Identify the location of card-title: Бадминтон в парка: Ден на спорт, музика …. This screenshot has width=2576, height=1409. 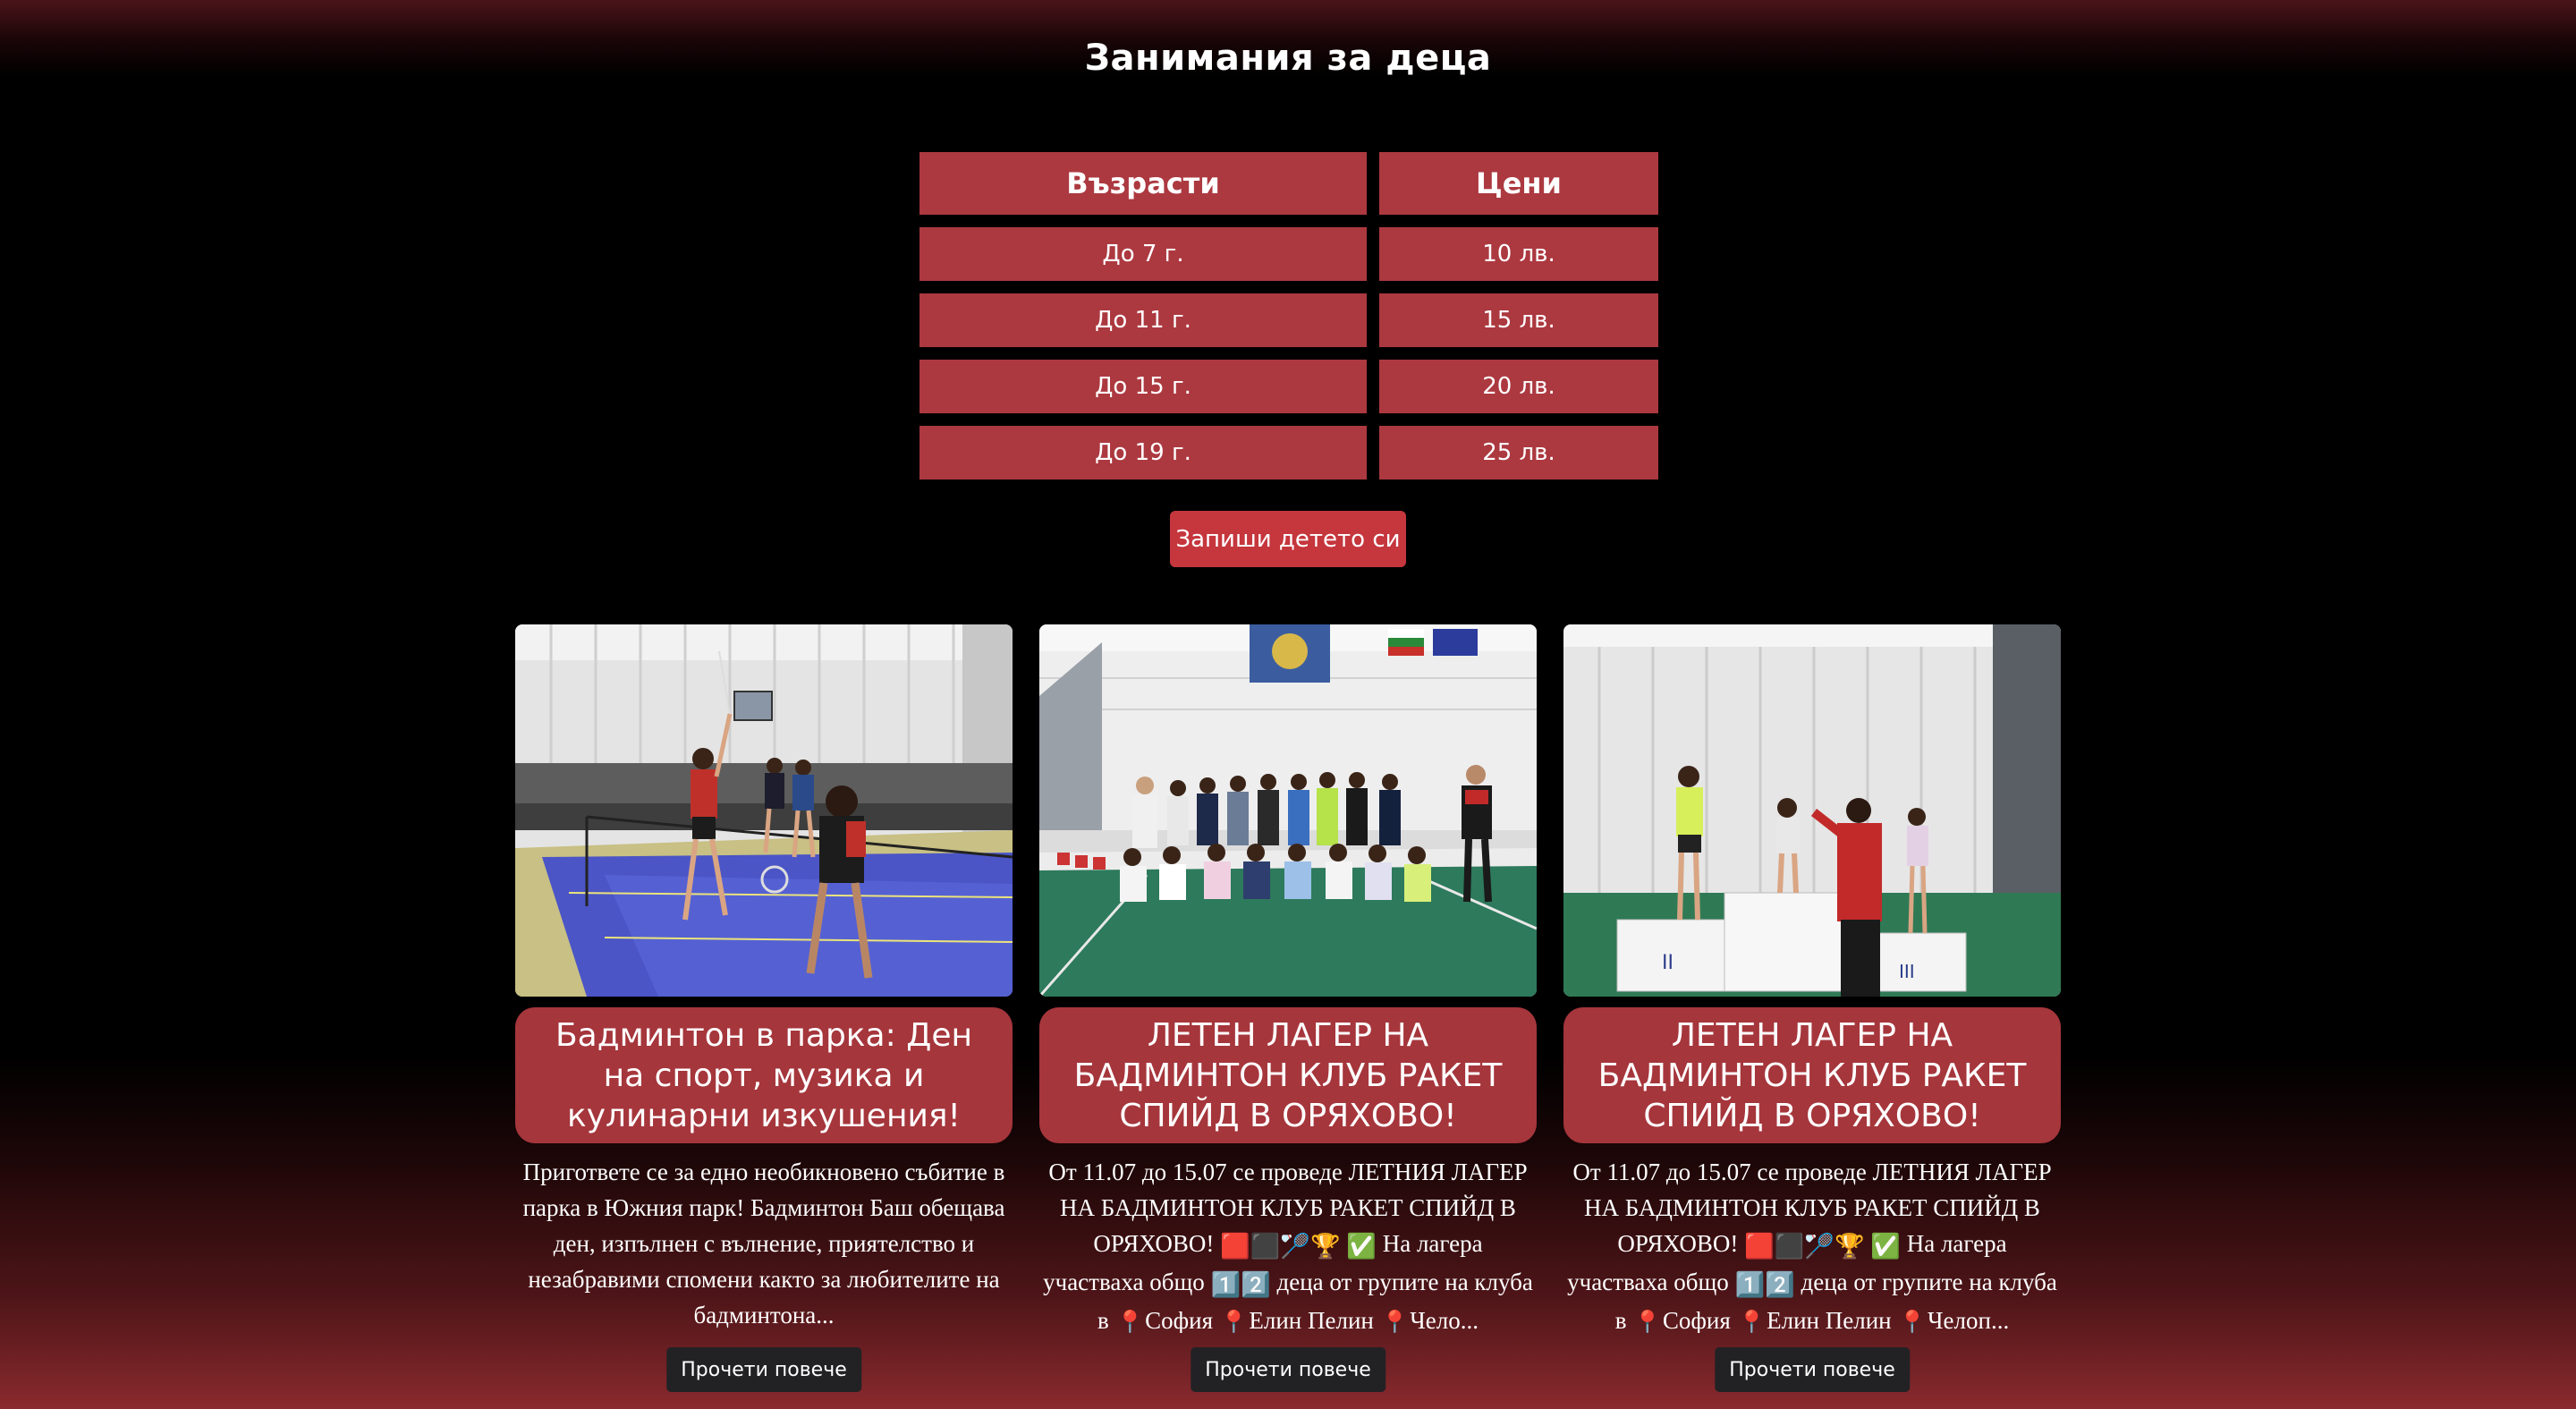
(764, 1075).